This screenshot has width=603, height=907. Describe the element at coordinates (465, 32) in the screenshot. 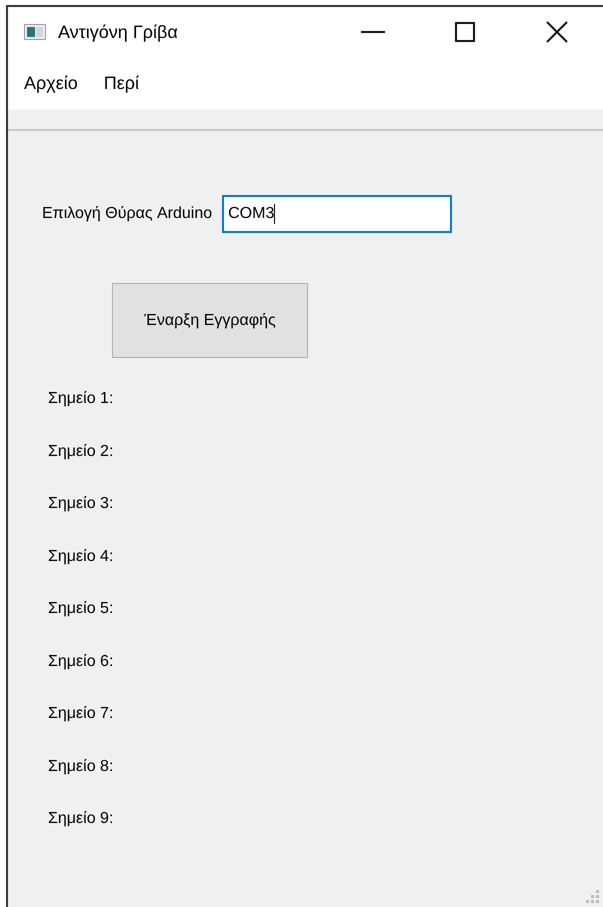

I see `maximize-icon` at that location.